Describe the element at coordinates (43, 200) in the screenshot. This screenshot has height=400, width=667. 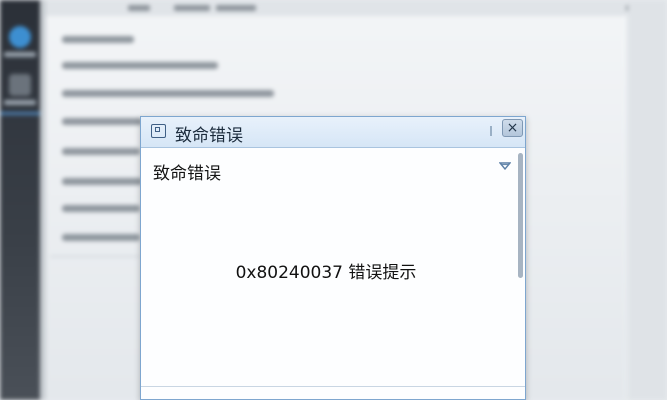
I see `background-divider` at that location.